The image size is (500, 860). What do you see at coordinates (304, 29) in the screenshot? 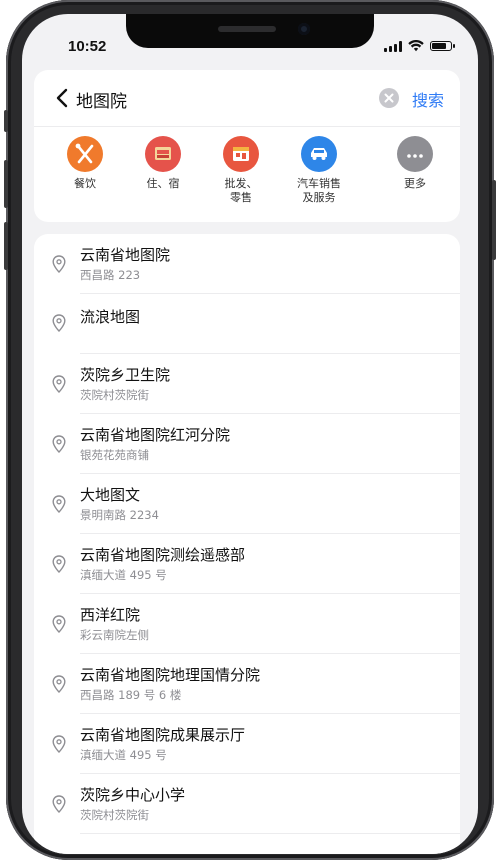
I see `front-camera` at bounding box center [304, 29].